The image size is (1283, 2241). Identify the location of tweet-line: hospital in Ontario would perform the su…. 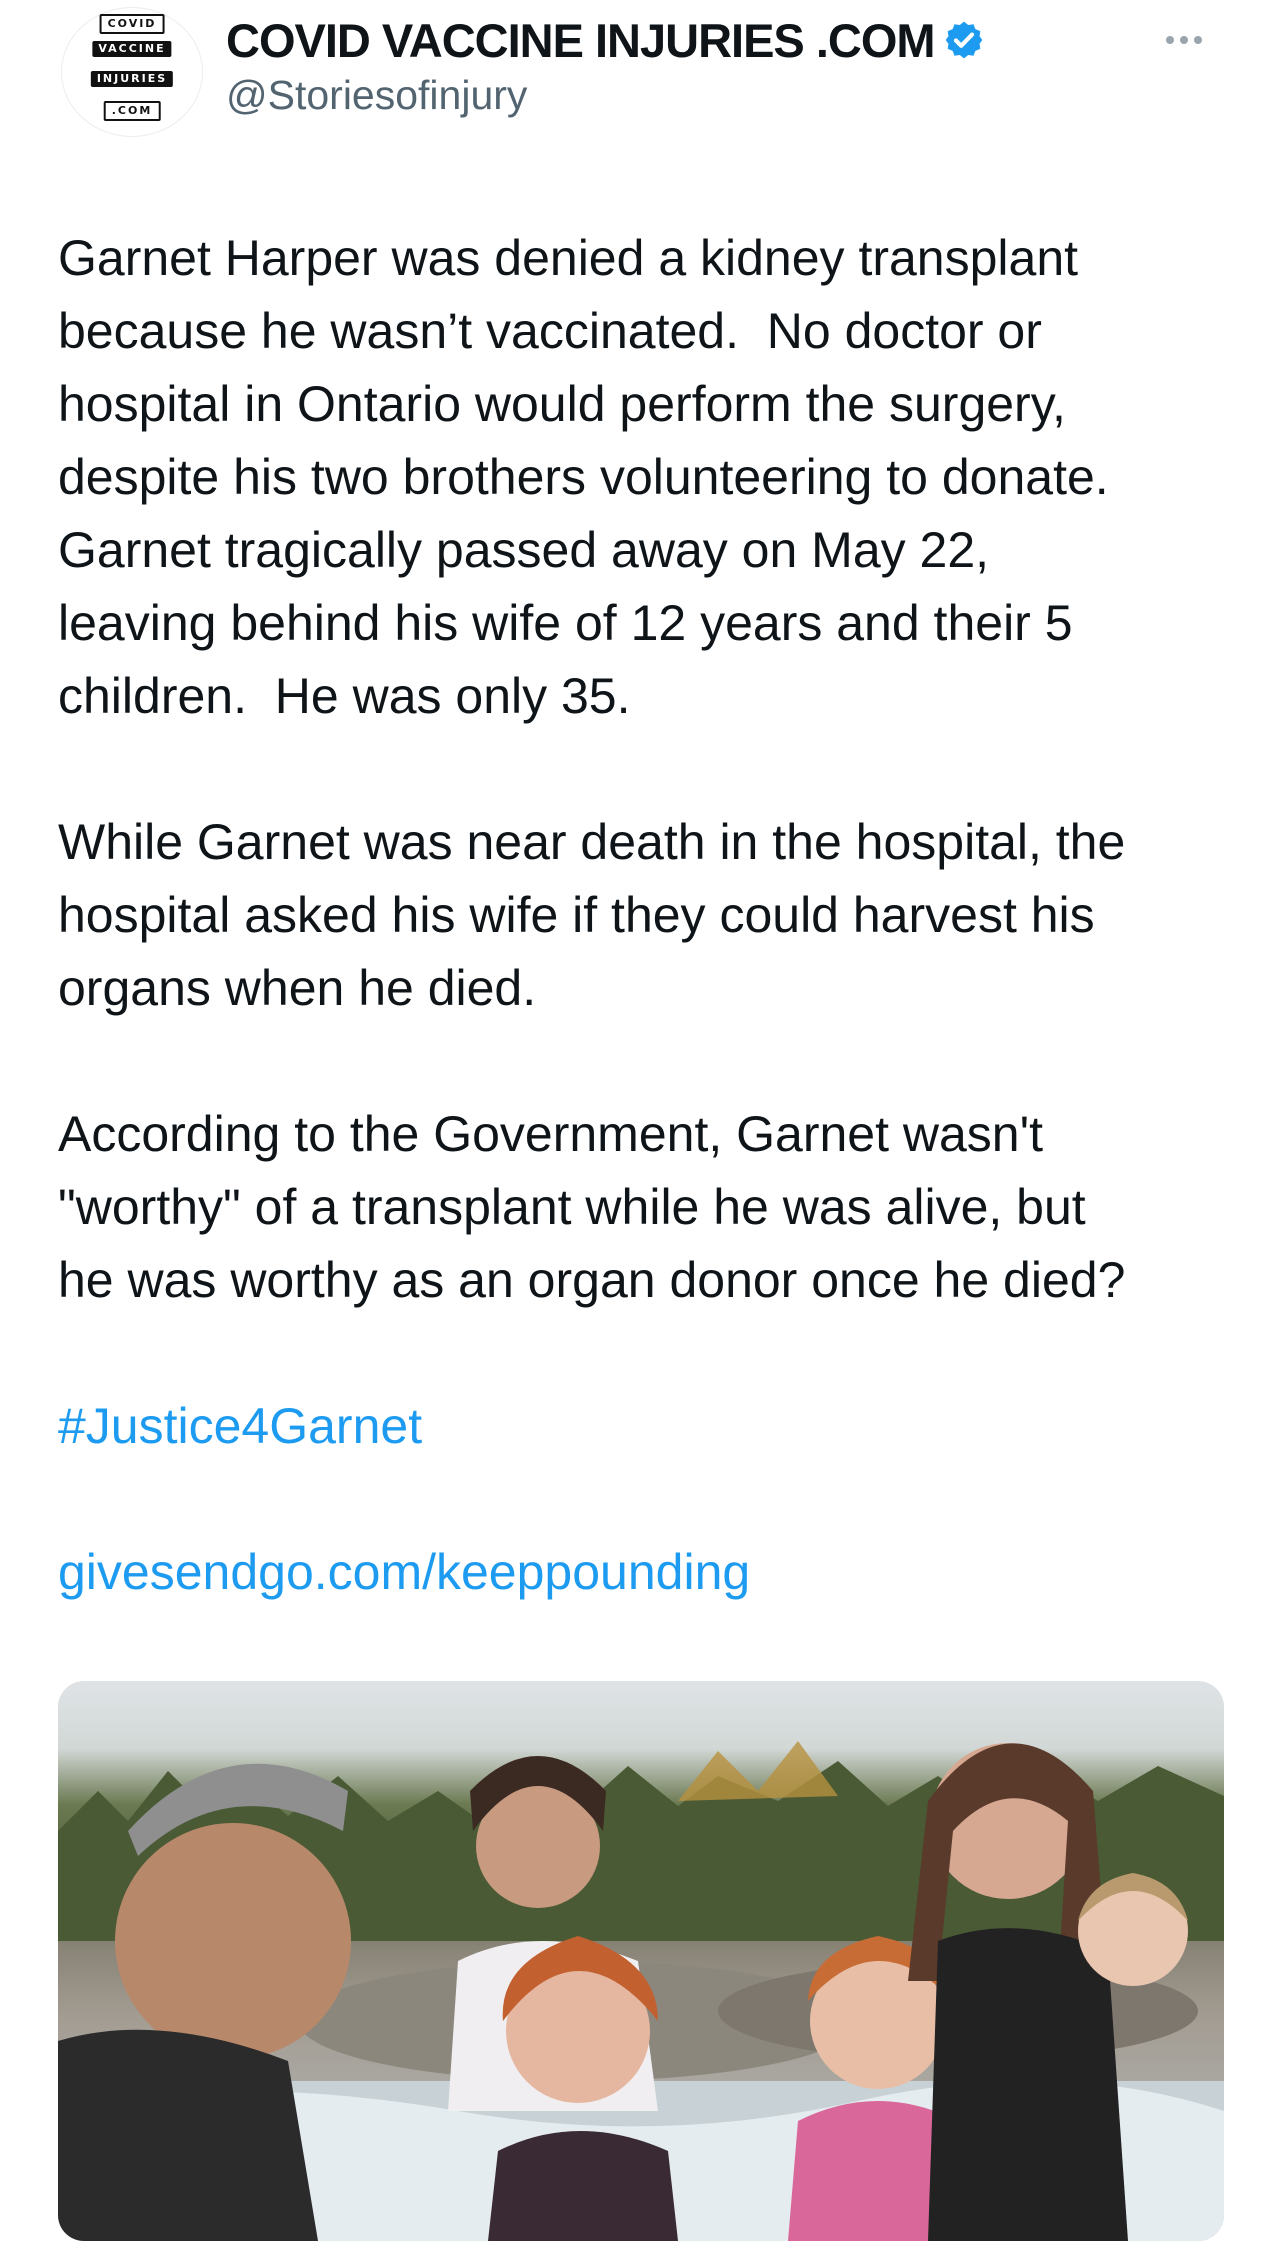
(562, 404).